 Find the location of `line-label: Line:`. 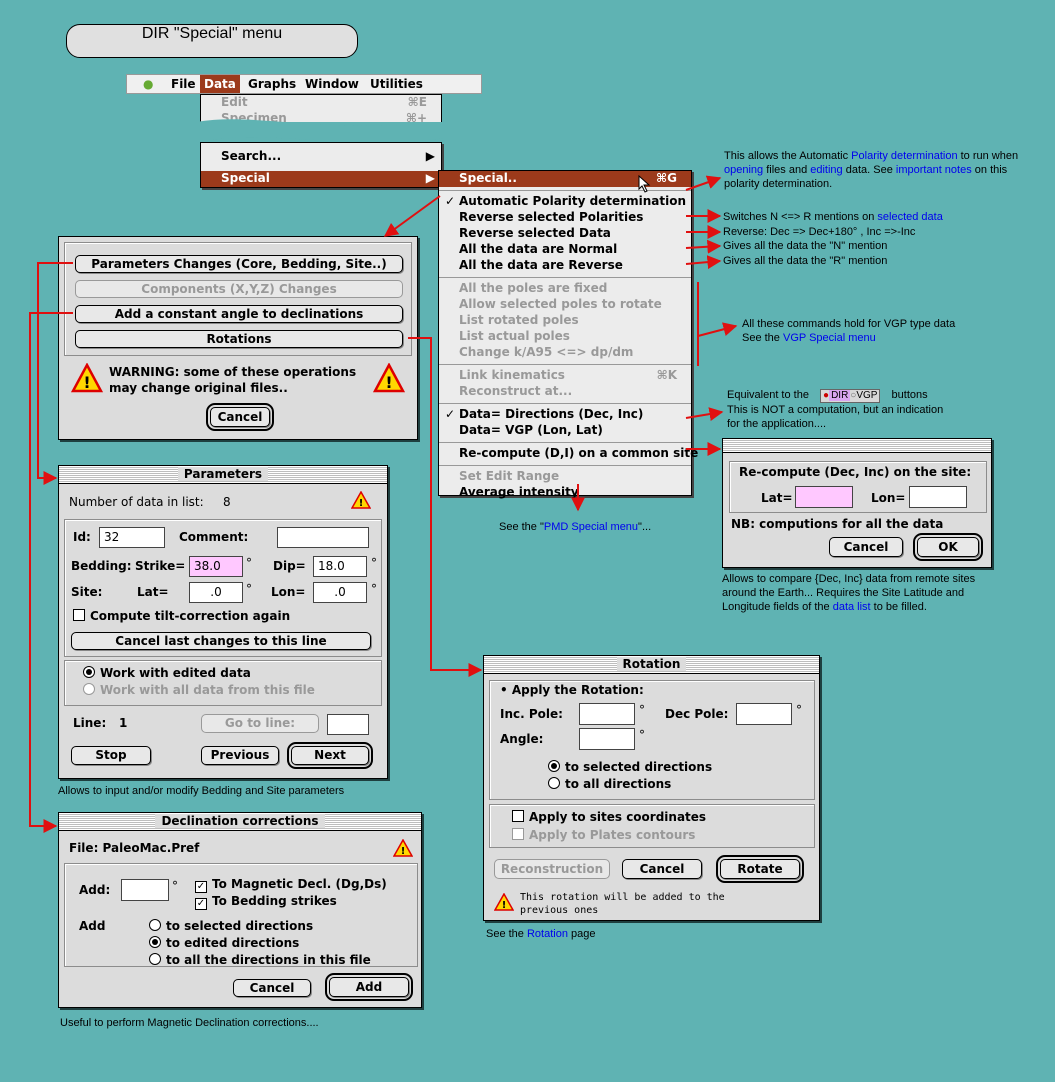

line-label: Line: is located at coordinates (90, 723).